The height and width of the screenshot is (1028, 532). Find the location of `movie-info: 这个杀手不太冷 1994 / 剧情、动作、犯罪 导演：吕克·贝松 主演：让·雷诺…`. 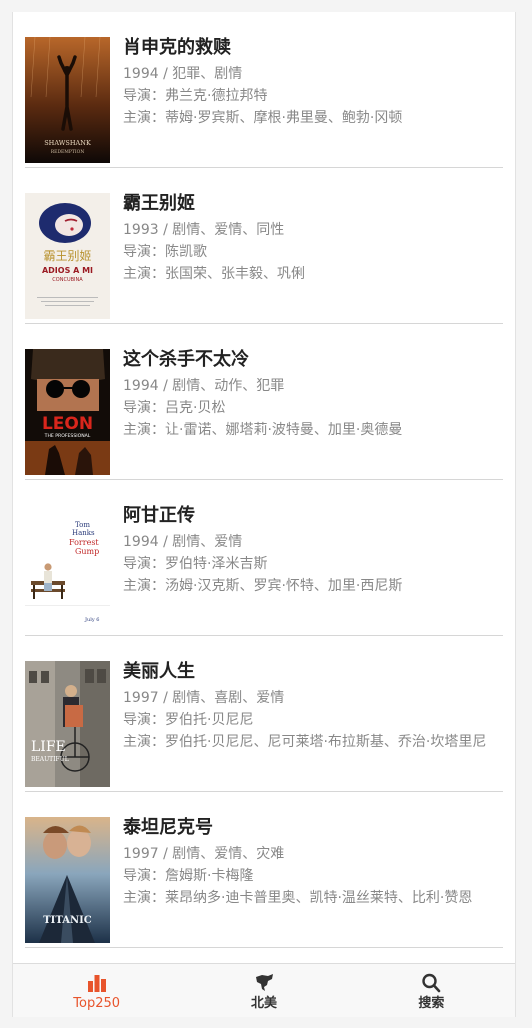

movie-info: 这个杀手不太冷 1994 / 剧情、动作、犯罪 导演：吕克·贝松 主演：让·雷诺… is located at coordinates (313, 394).